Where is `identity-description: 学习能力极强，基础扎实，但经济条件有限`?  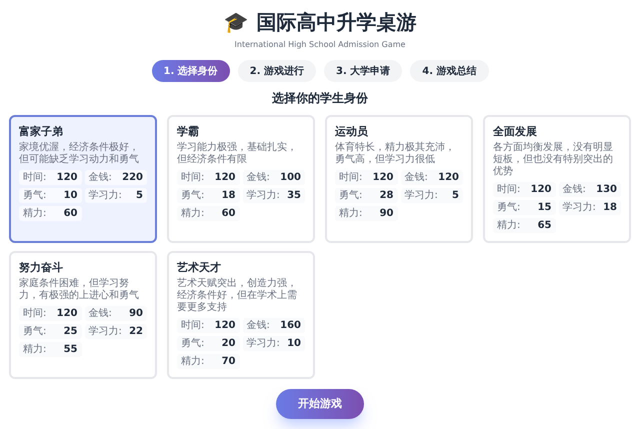 identity-description: 学习能力极强，基础扎实，但经济条件有限 is located at coordinates (237, 154).